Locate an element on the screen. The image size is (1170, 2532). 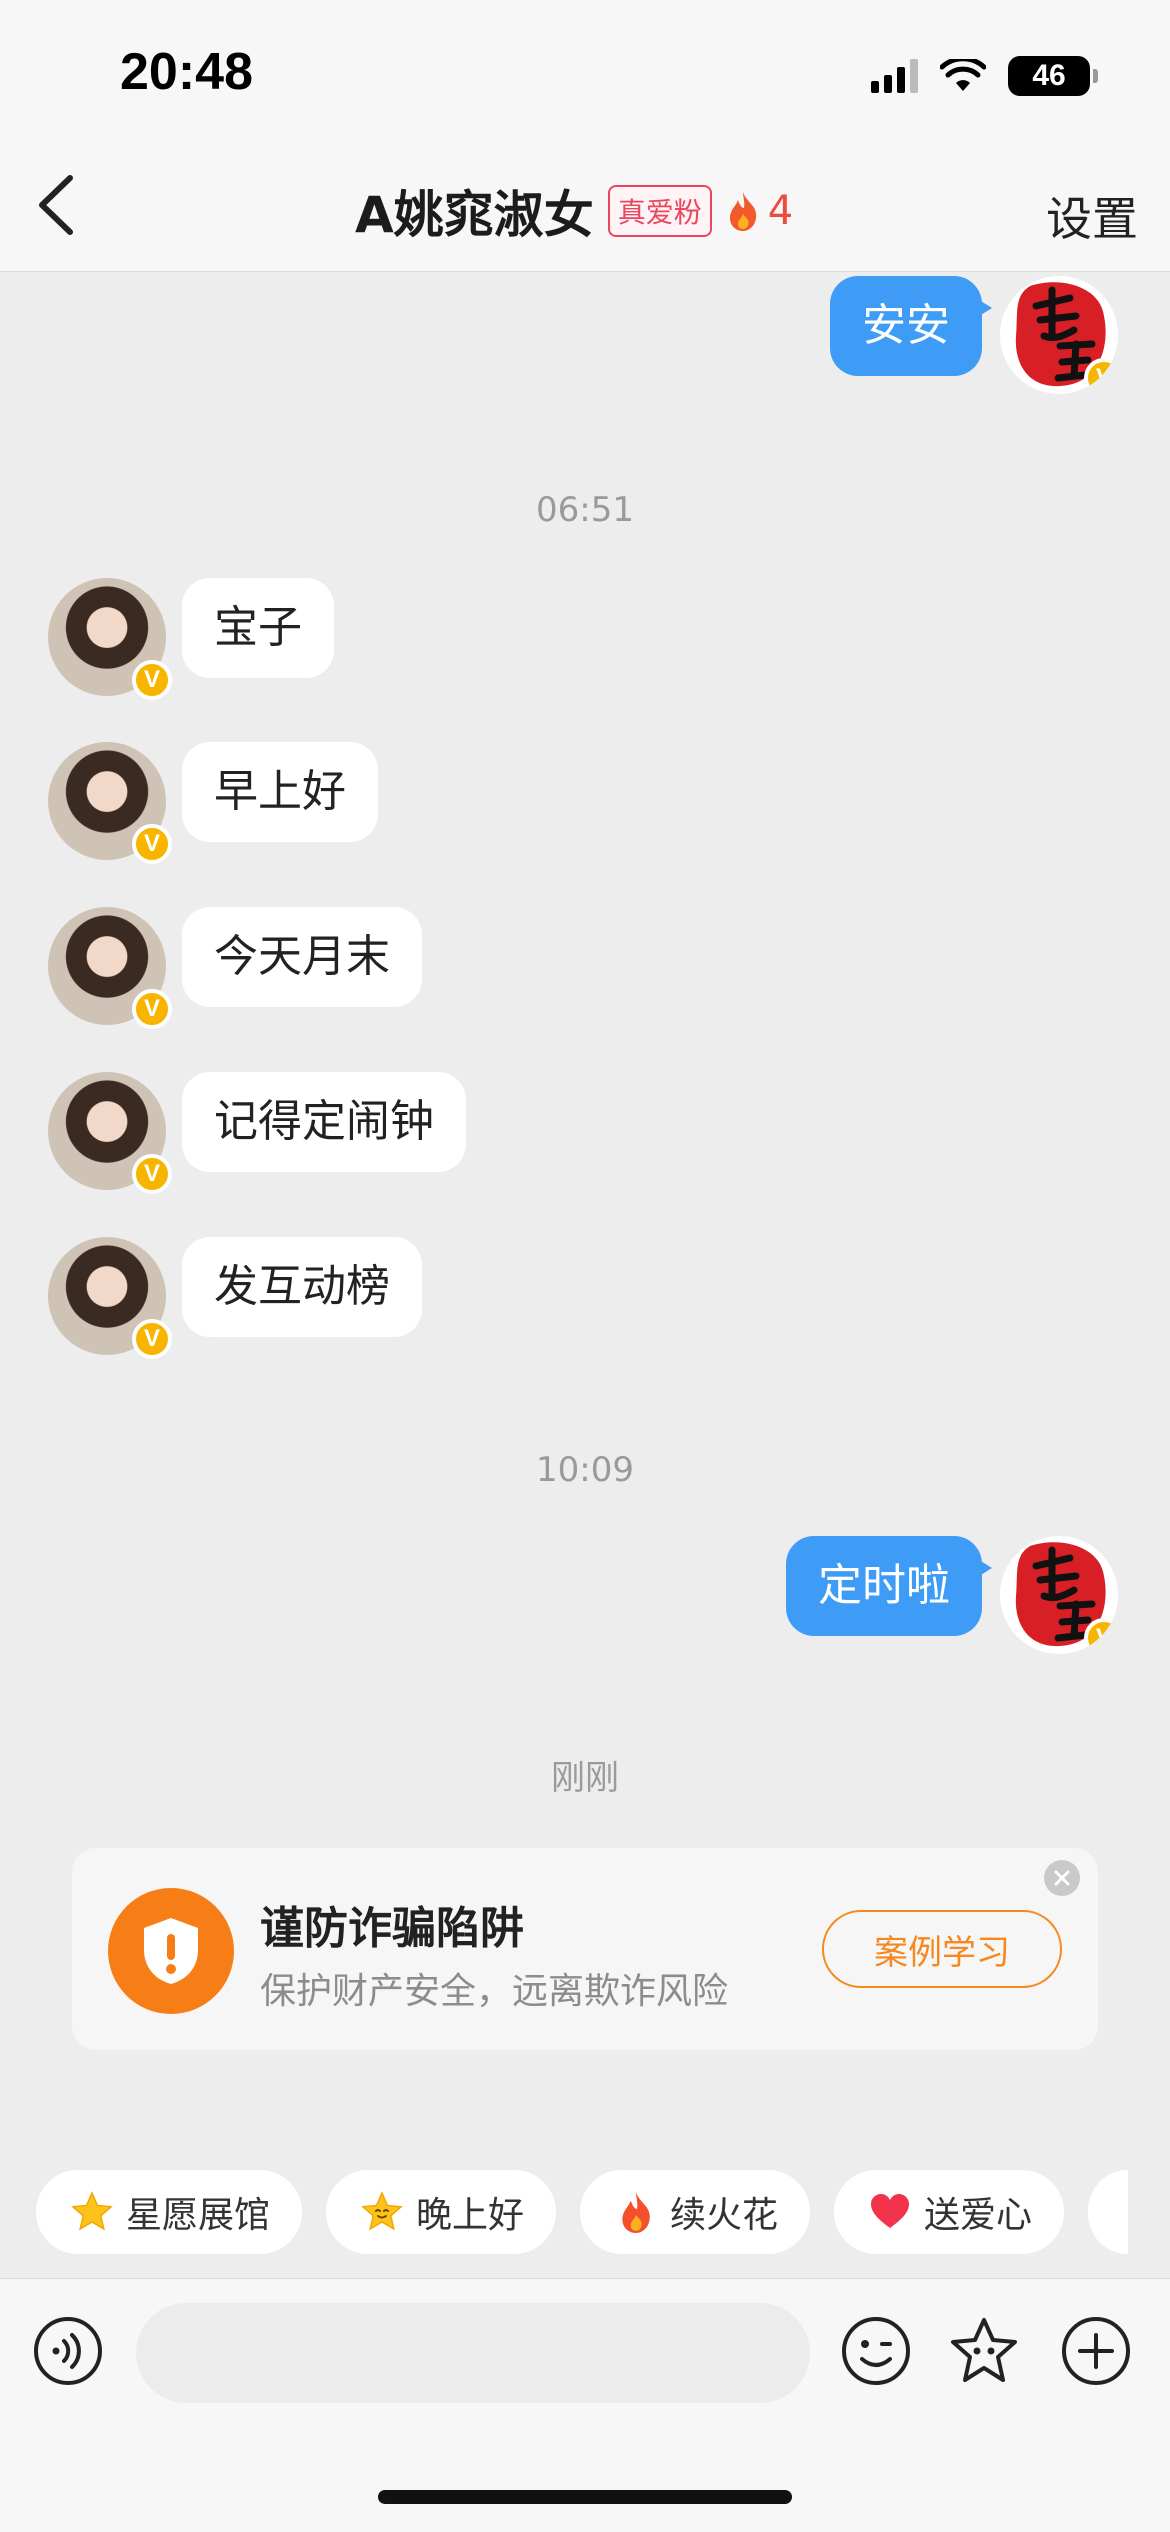
spark-count-value: 4 is located at coordinates (780, 211).